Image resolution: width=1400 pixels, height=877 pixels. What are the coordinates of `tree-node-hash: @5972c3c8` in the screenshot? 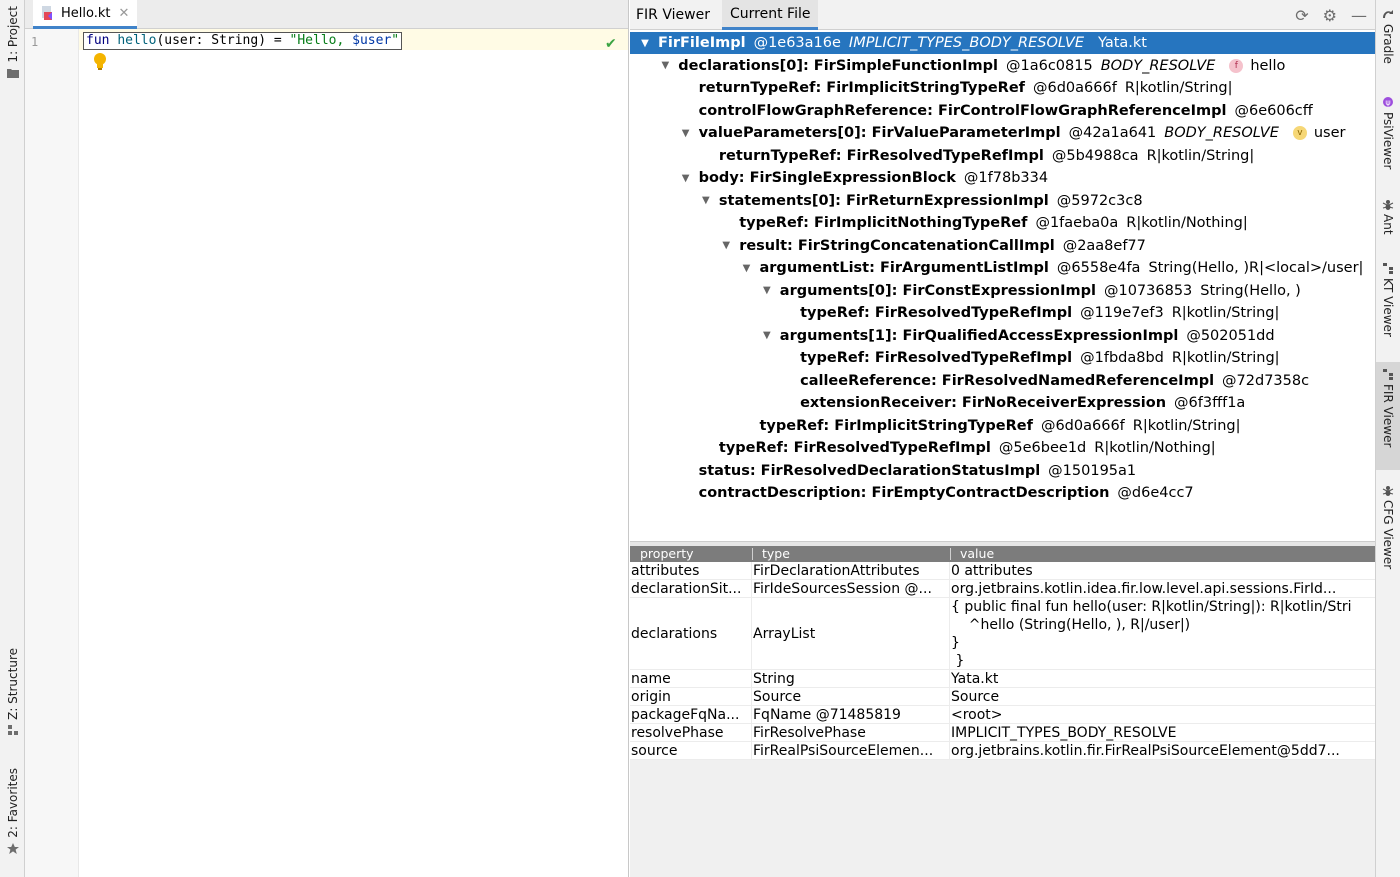 It's located at (1099, 200).